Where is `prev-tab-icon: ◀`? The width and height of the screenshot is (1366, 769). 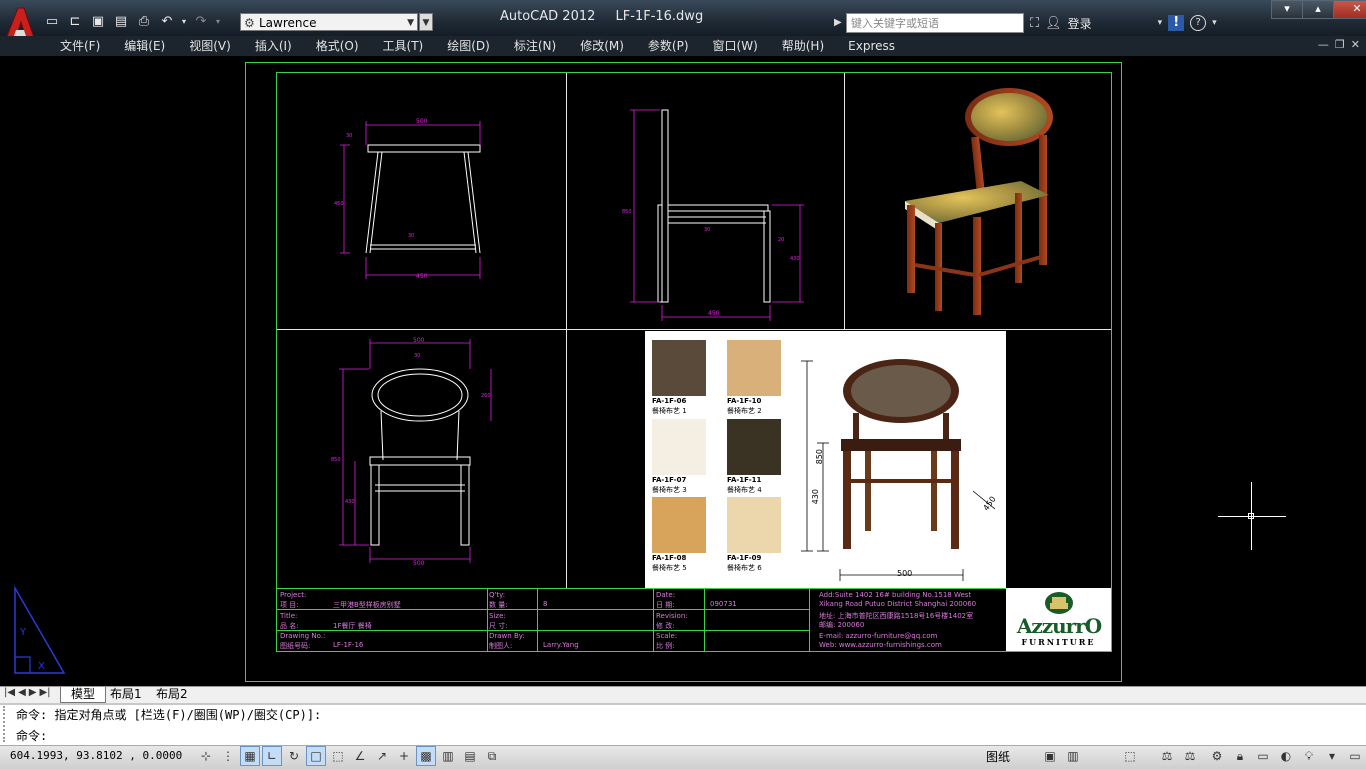
prev-tab-icon: ◀ is located at coordinates (22, 692).